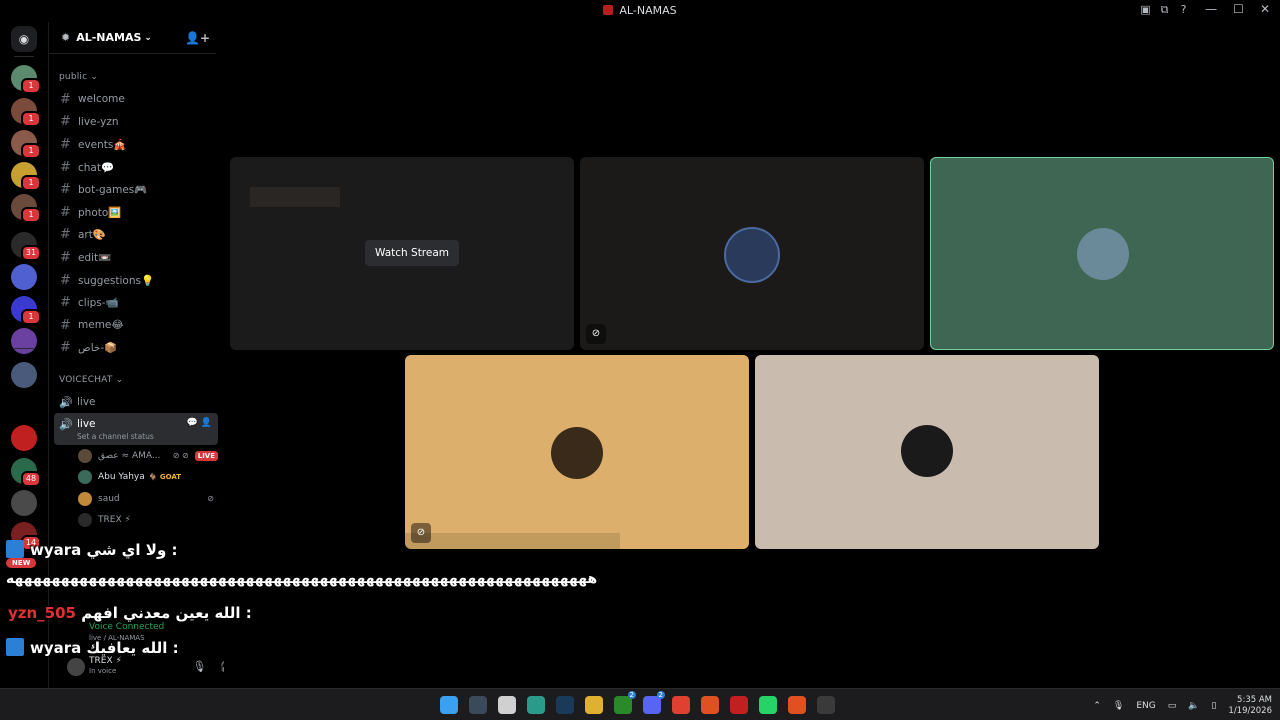 This screenshot has width=1280, height=720. I want to click on app-red-taskbar-icon, so click(739, 705).